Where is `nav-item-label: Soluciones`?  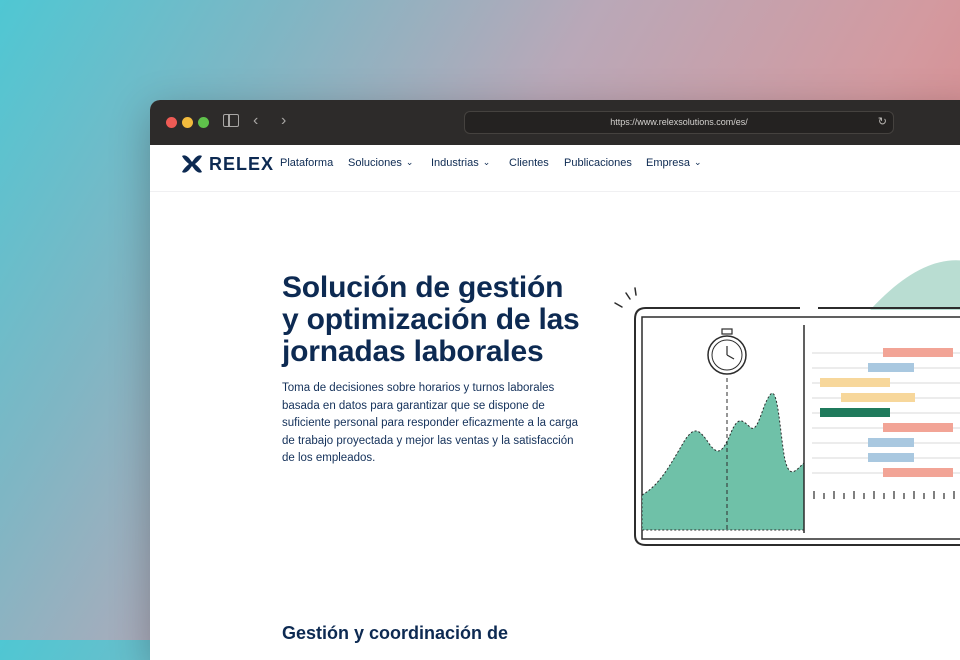 nav-item-label: Soluciones is located at coordinates (375, 163).